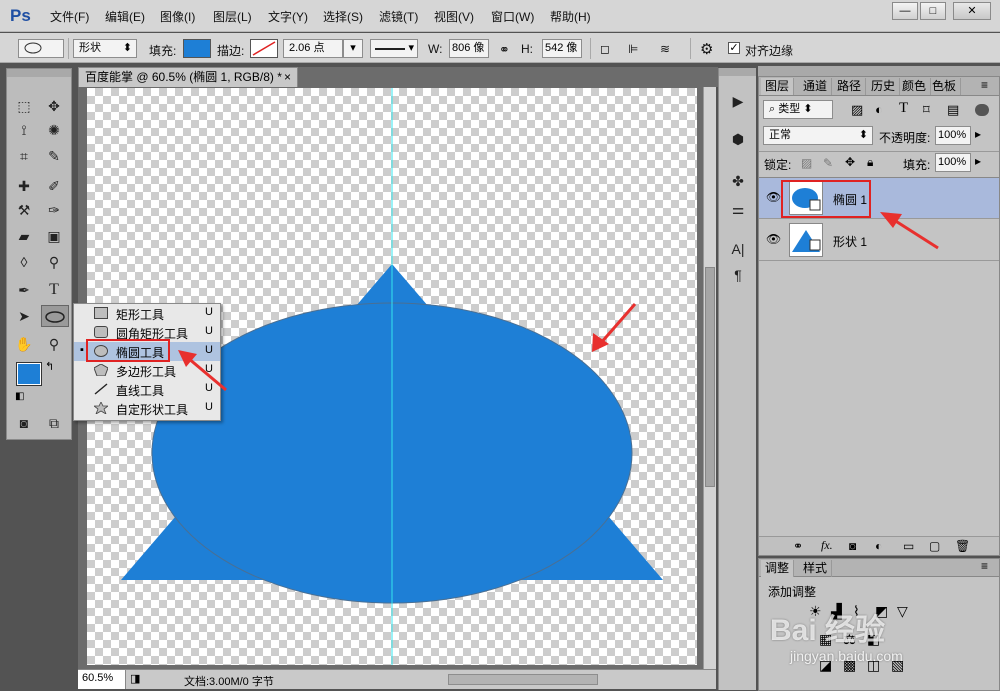 The image size is (1000, 691). I want to click on menu-layer: 图层(L), so click(232, 16).